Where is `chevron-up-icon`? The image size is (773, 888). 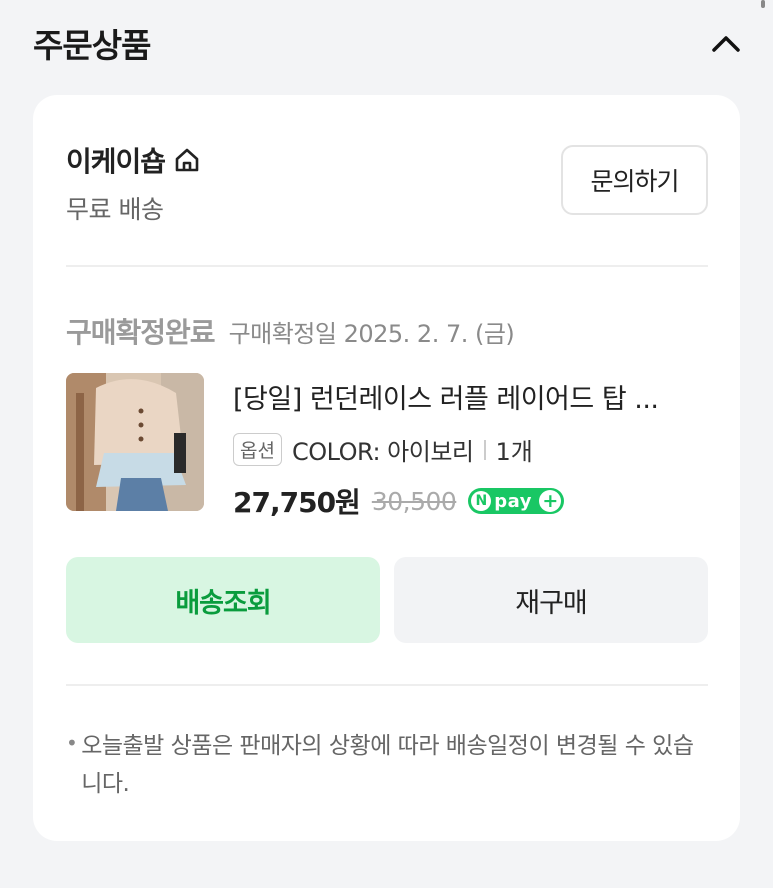 chevron-up-icon is located at coordinates (726, 44).